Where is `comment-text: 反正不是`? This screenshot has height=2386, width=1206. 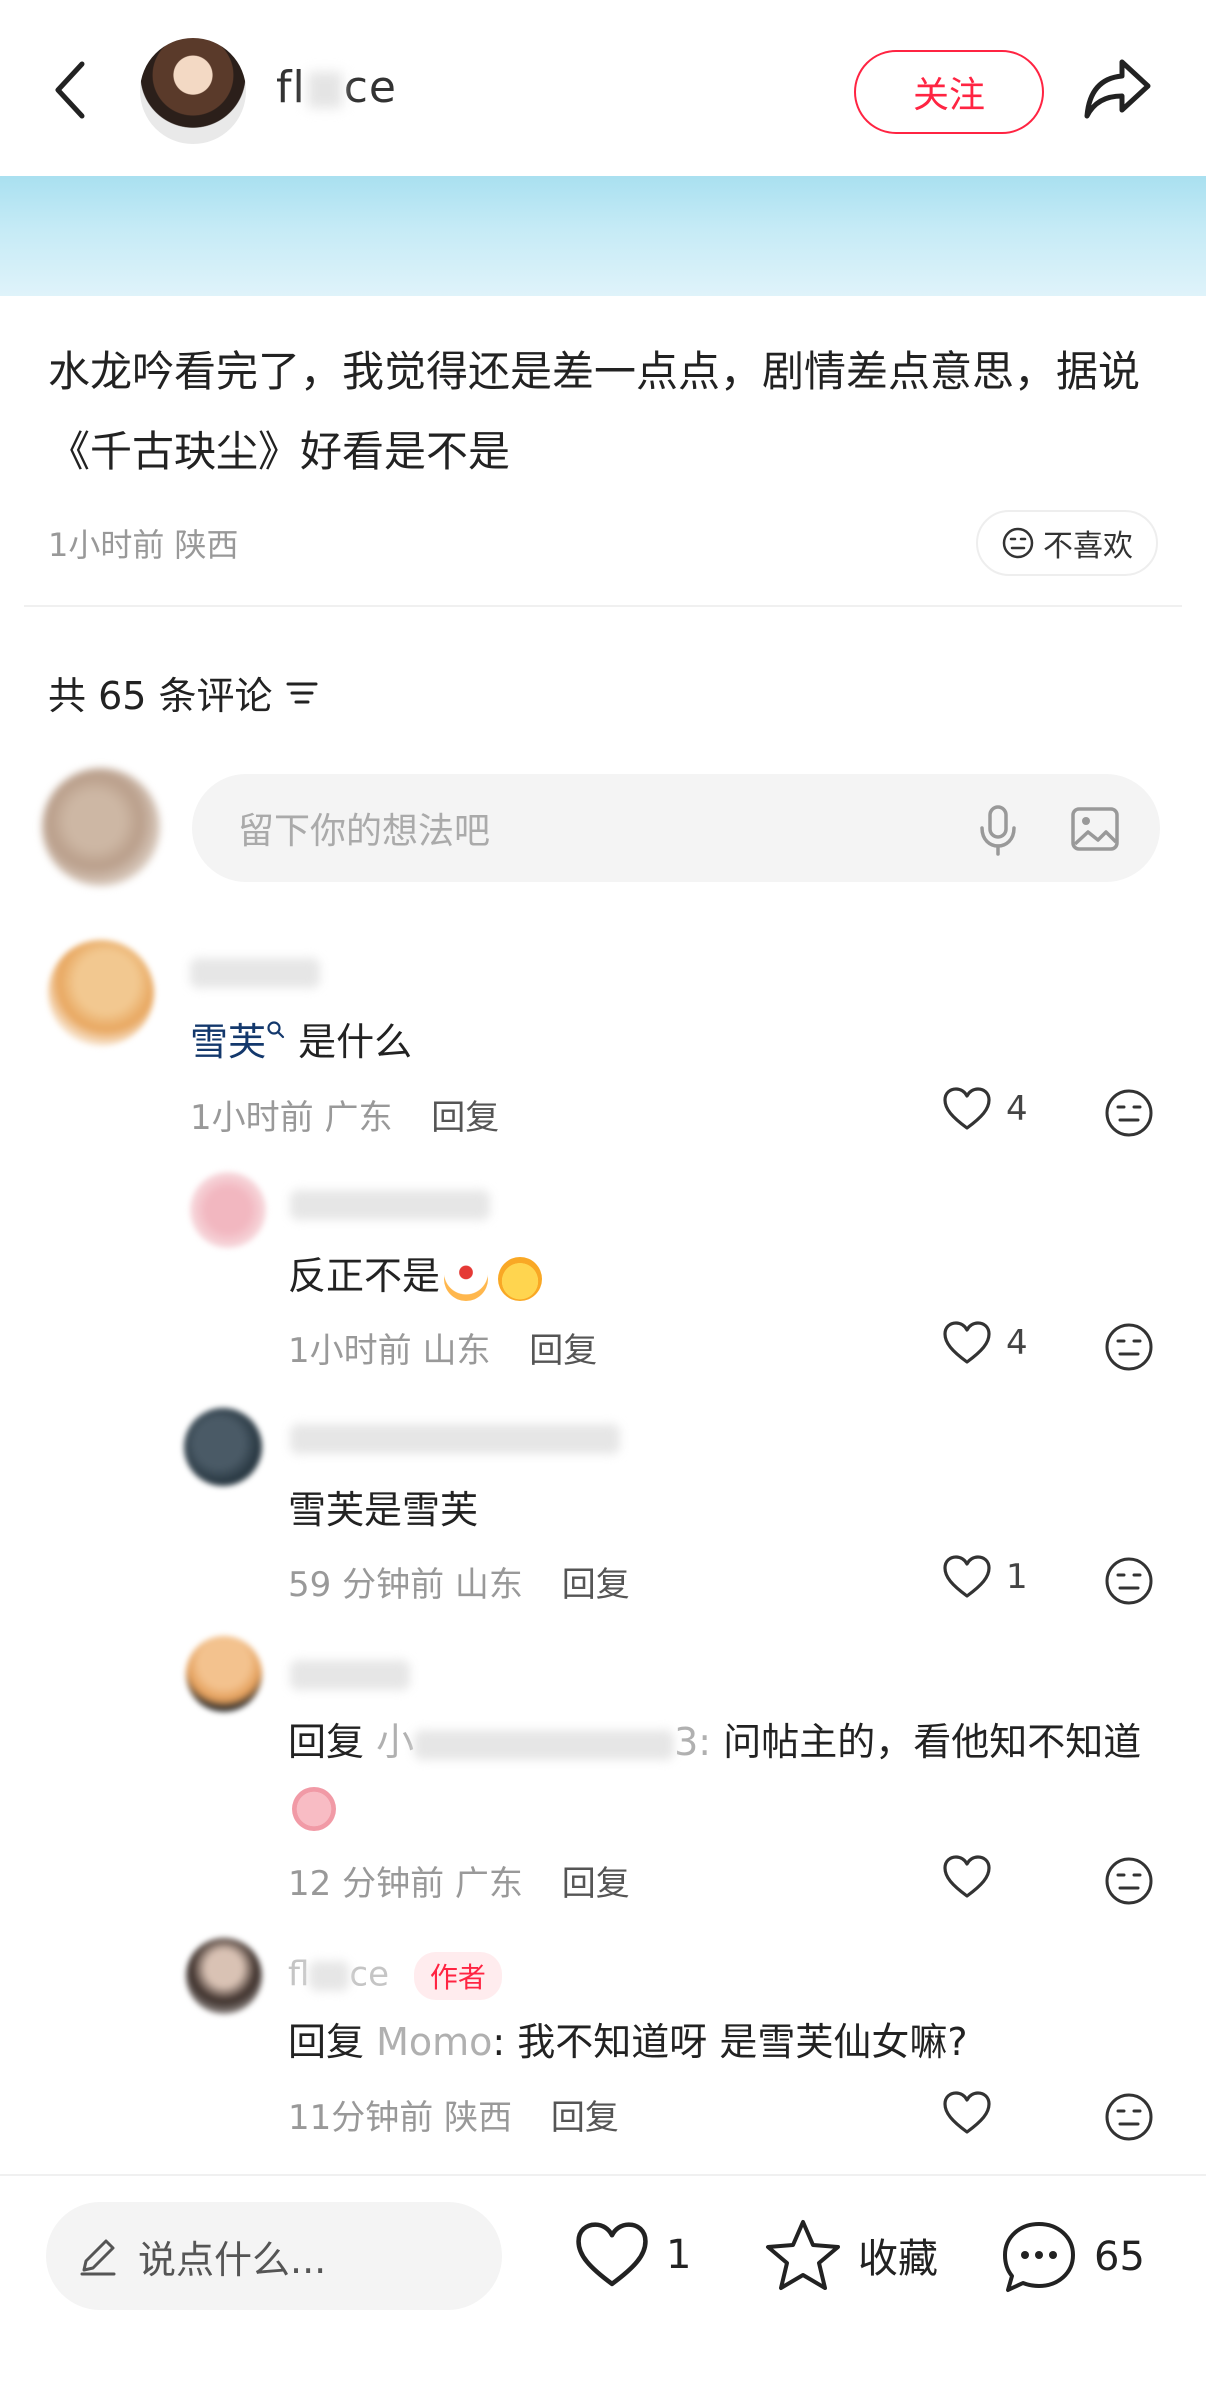
comment-text: 反正不是 is located at coordinates (415, 1276).